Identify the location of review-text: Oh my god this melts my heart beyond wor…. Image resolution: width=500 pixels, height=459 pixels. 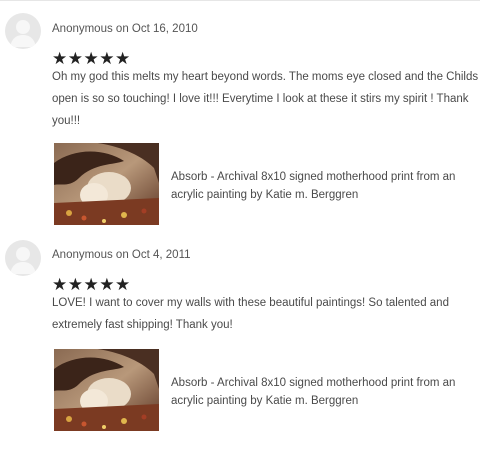
(265, 99).